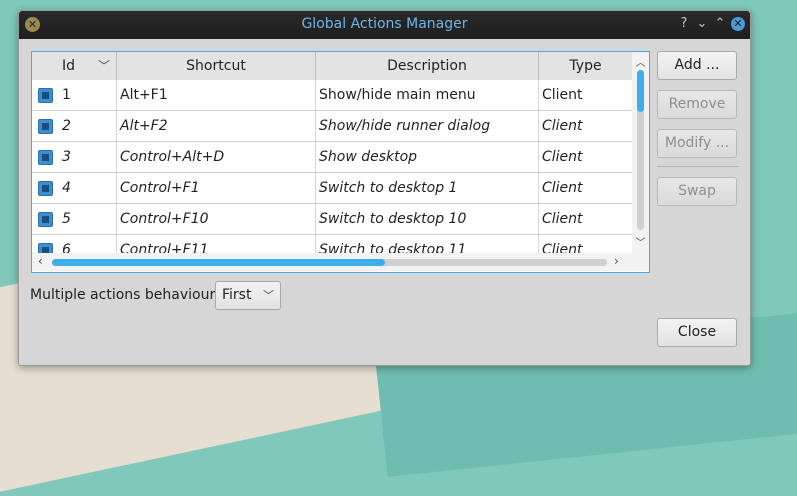  I want to click on help-button: ?, so click(684, 24).